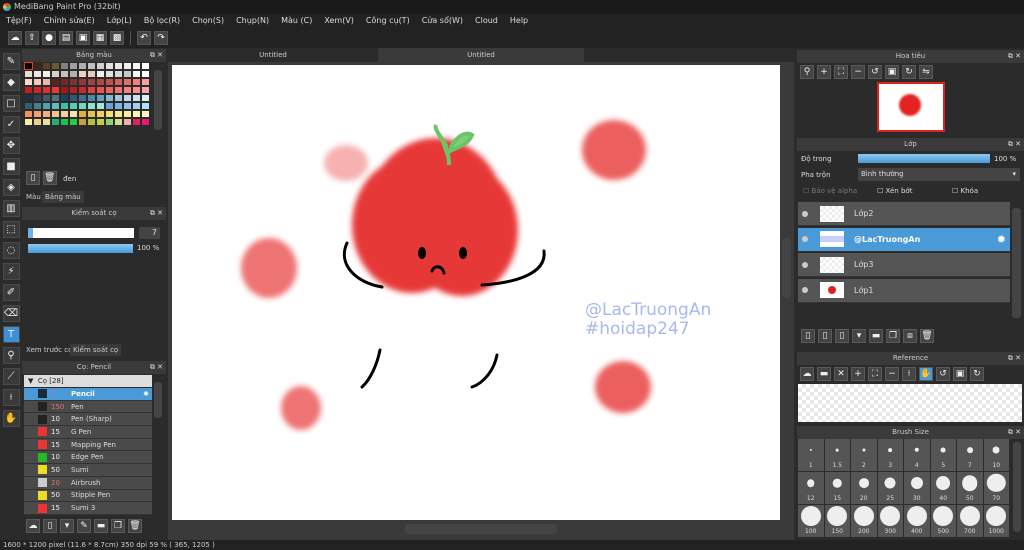 The width and height of the screenshot is (1024, 550). I want to click on select-eraser-icon: ⌫, so click(11, 313).